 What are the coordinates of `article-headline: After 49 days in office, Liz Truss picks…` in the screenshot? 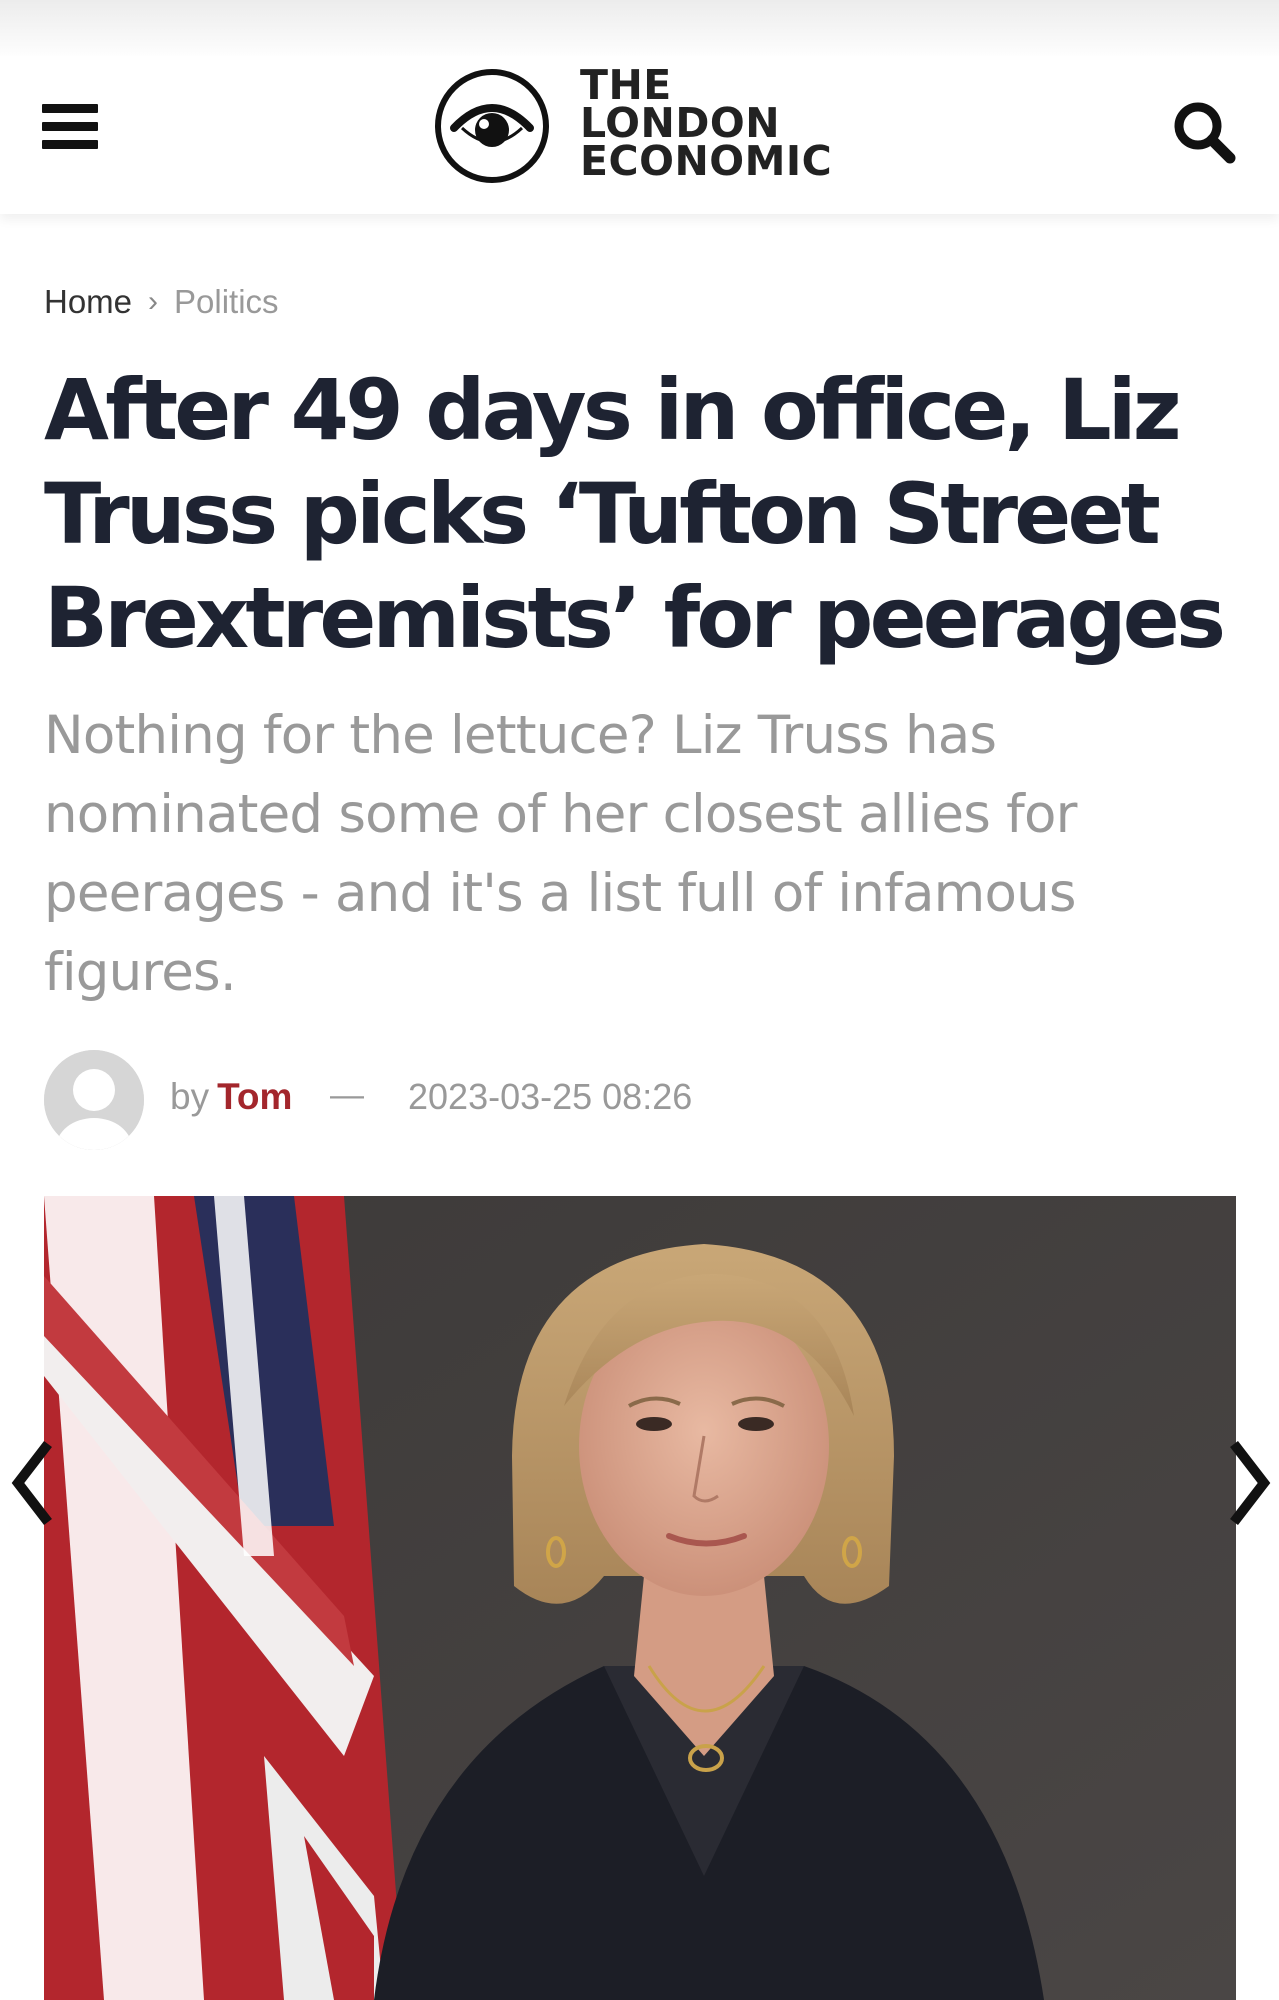 It's located at (635, 514).